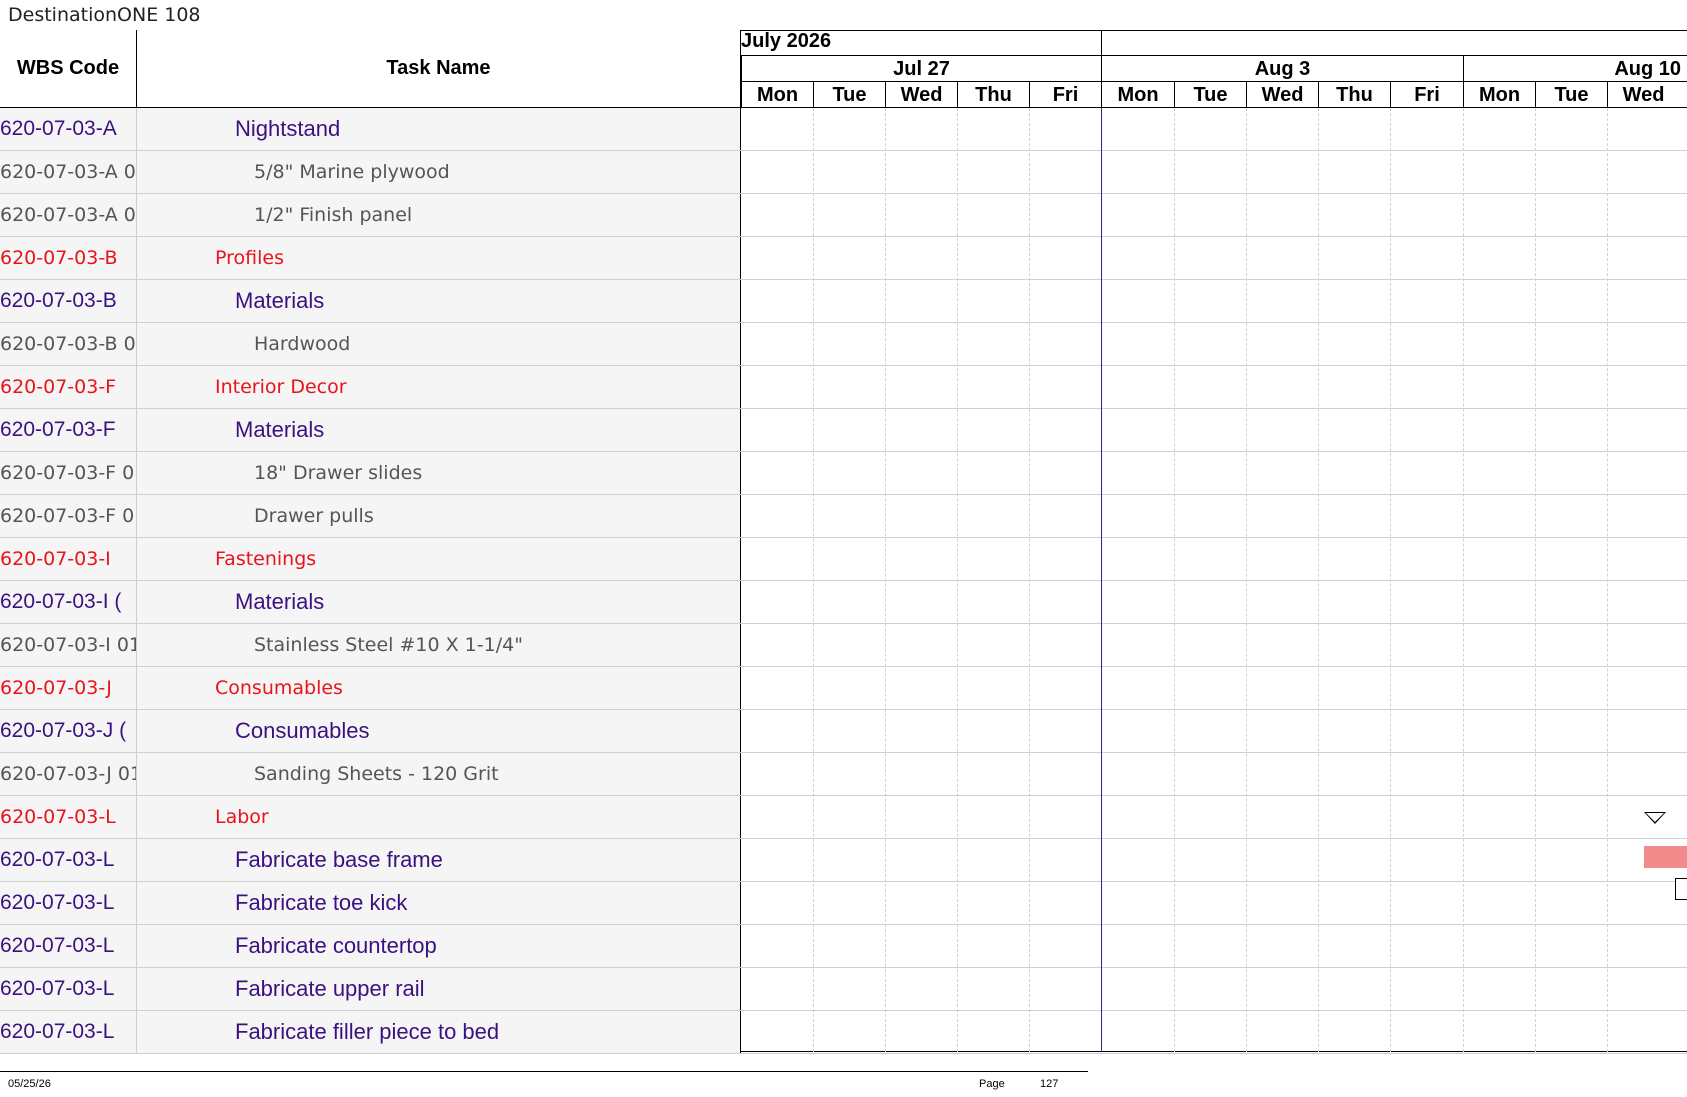 The width and height of the screenshot is (1687, 1097). What do you see at coordinates (843, 516) in the screenshot?
I see `table-row: 620-07-03-F 0 Drawer pulls` at bounding box center [843, 516].